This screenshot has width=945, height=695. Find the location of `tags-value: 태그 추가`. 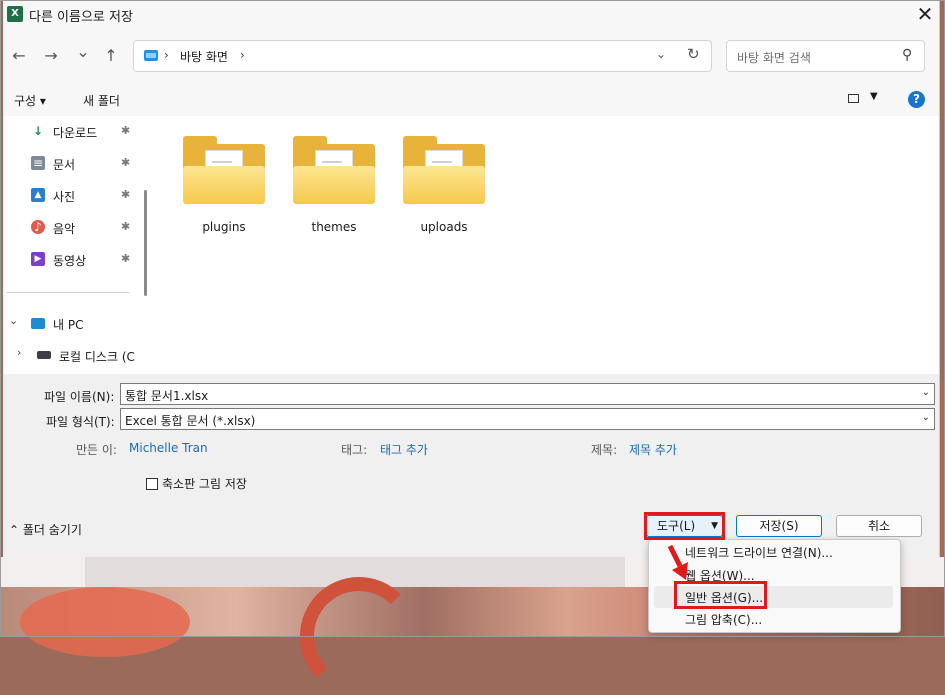

tags-value: 태그 추가 is located at coordinates (404, 449).